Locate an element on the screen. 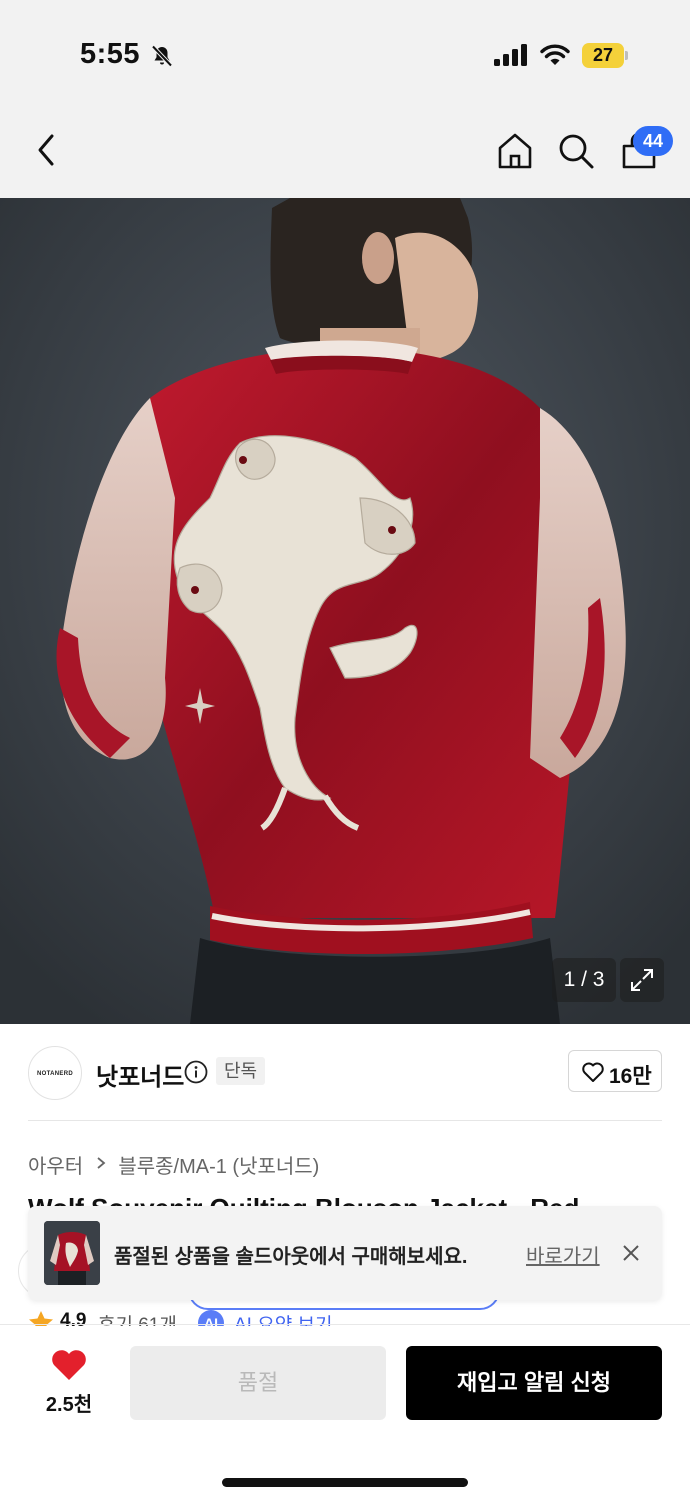 The width and height of the screenshot is (690, 1500). soldout-button: 품절 is located at coordinates (258, 1383).